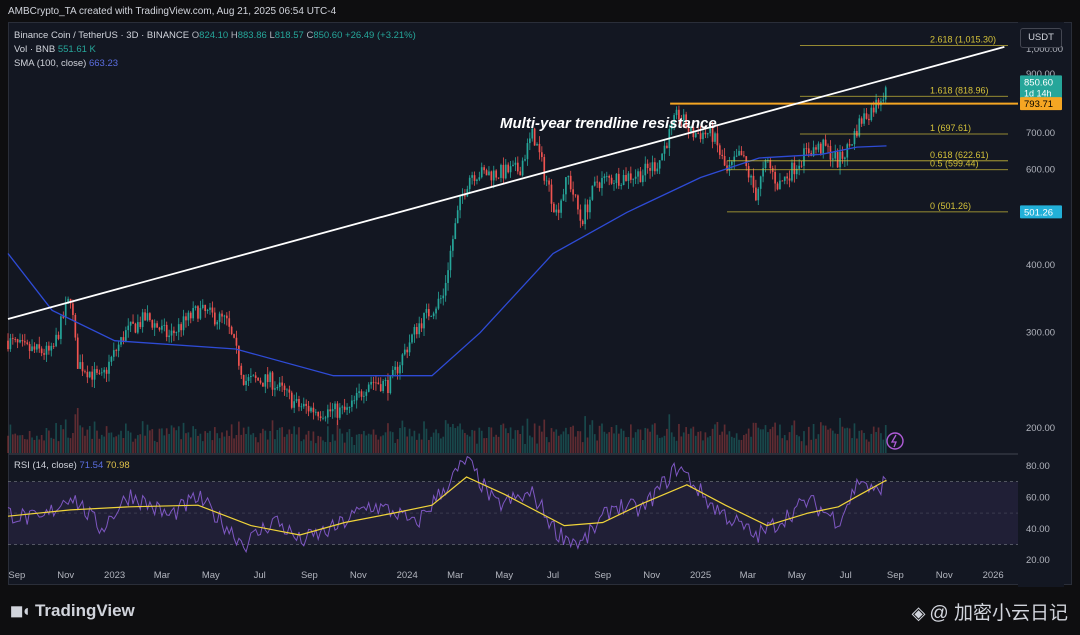 The image size is (1080, 635). Describe the element at coordinates (55, 49) in the screenshot. I see `volume-legend: Vol · BNB 551.61 K` at that location.